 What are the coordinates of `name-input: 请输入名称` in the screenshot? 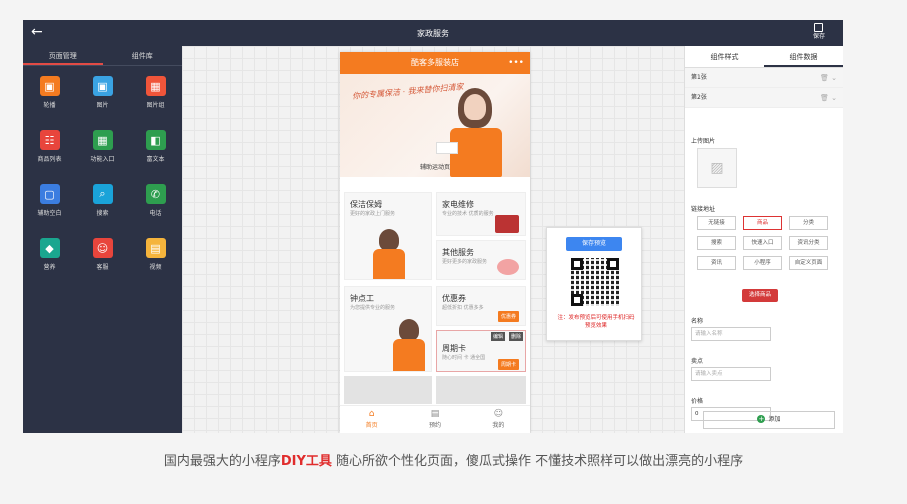 It's located at (731, 334).